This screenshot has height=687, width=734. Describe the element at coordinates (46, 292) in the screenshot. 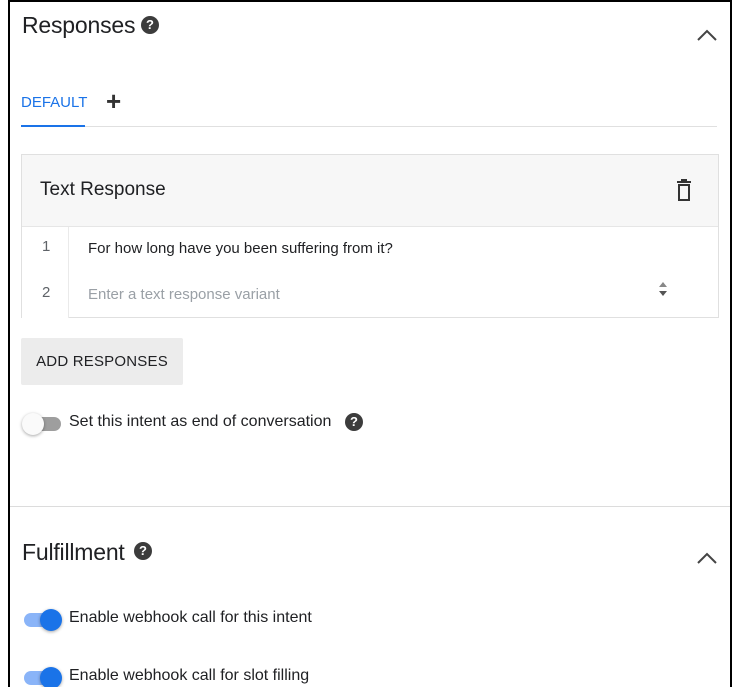

I see `row-number: 2` at that location.